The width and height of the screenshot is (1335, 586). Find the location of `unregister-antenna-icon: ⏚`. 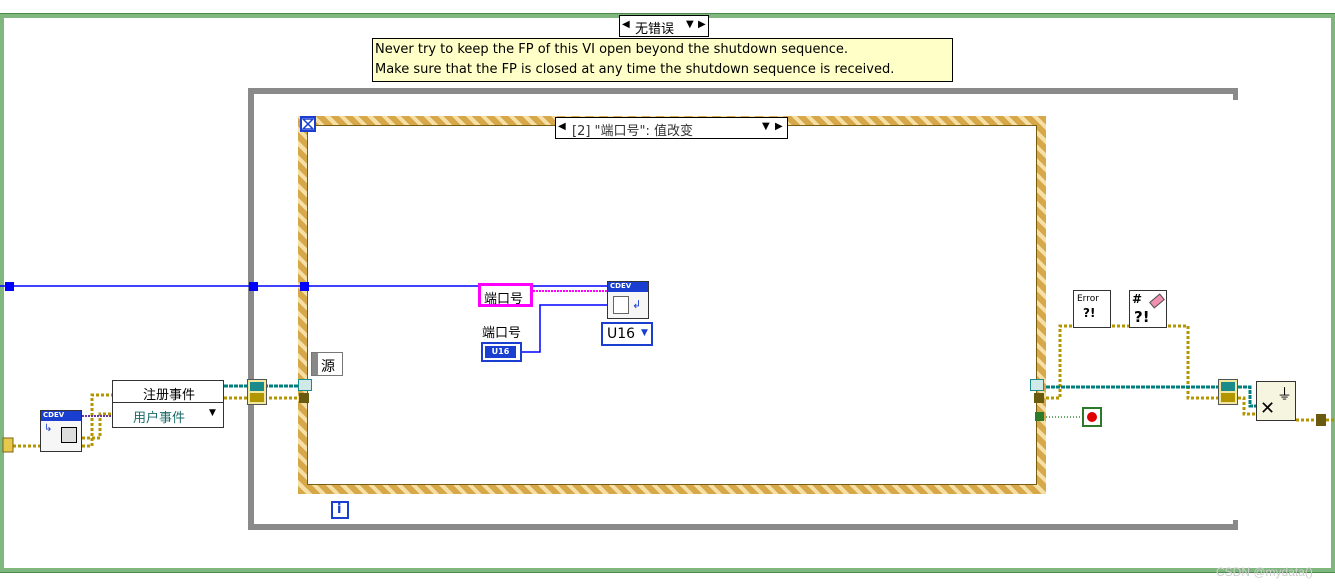

unregister-antenna-icon: ⏚ is located at coordinates (1285, 394).